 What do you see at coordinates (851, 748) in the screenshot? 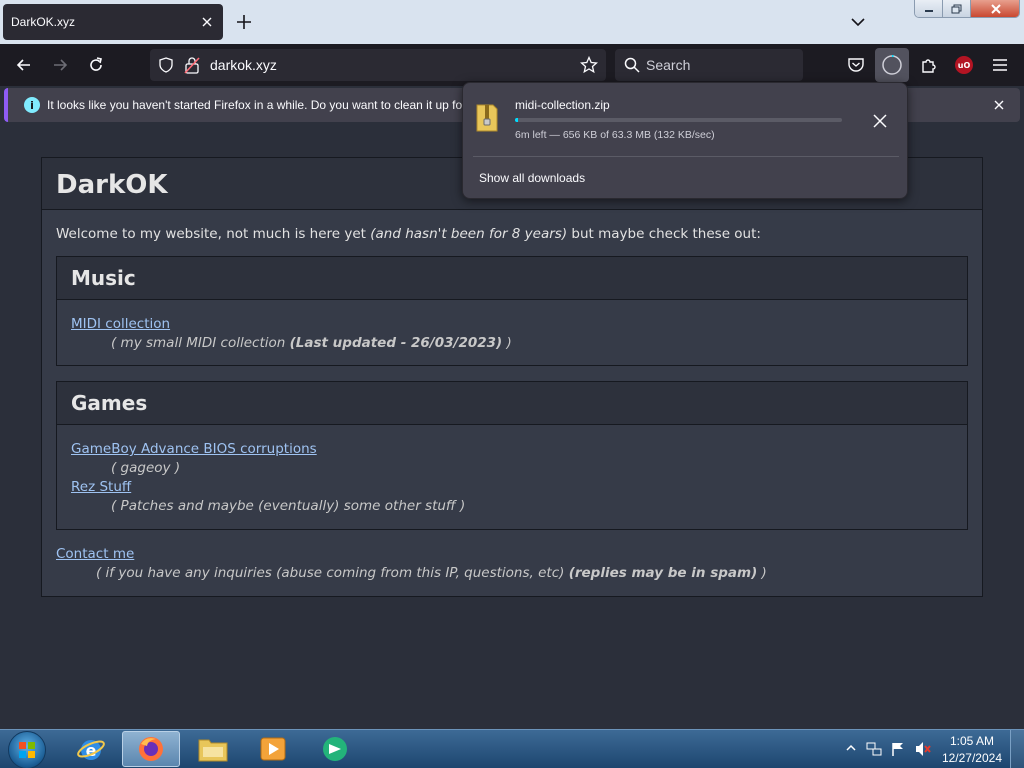
I see `chevron-up-icon` at bounding box center [851, 748].